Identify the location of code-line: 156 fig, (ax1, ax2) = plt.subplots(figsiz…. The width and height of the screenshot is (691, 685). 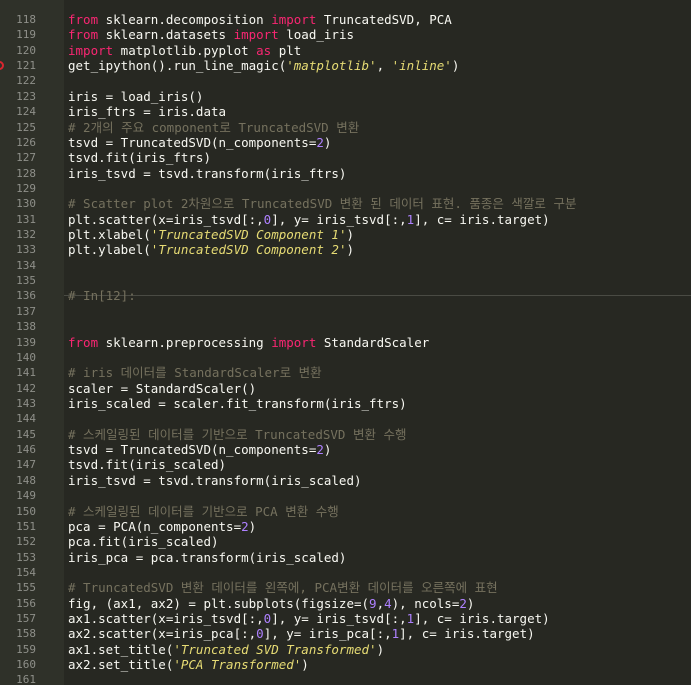
(345, 603).